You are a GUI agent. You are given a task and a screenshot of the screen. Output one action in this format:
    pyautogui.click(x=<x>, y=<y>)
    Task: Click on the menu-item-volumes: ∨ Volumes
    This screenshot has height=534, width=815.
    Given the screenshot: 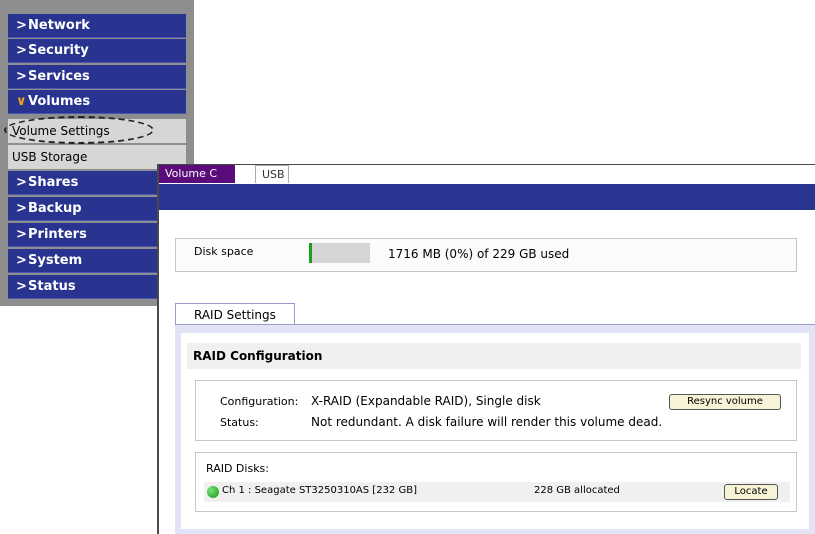 What is the action you would take?
    pyautogui.click(x=97, y=102)
    